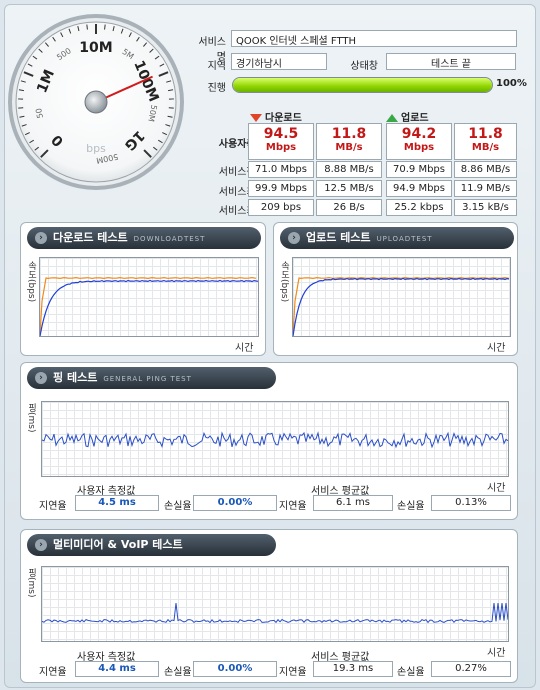 The height and width of the screenshot is (690, 540). What do you see at coordinates (419, 188) in the screenshot?
I see `service-max-ul-mbps: 94.9 Mbps` at bounding box center [419, 188].